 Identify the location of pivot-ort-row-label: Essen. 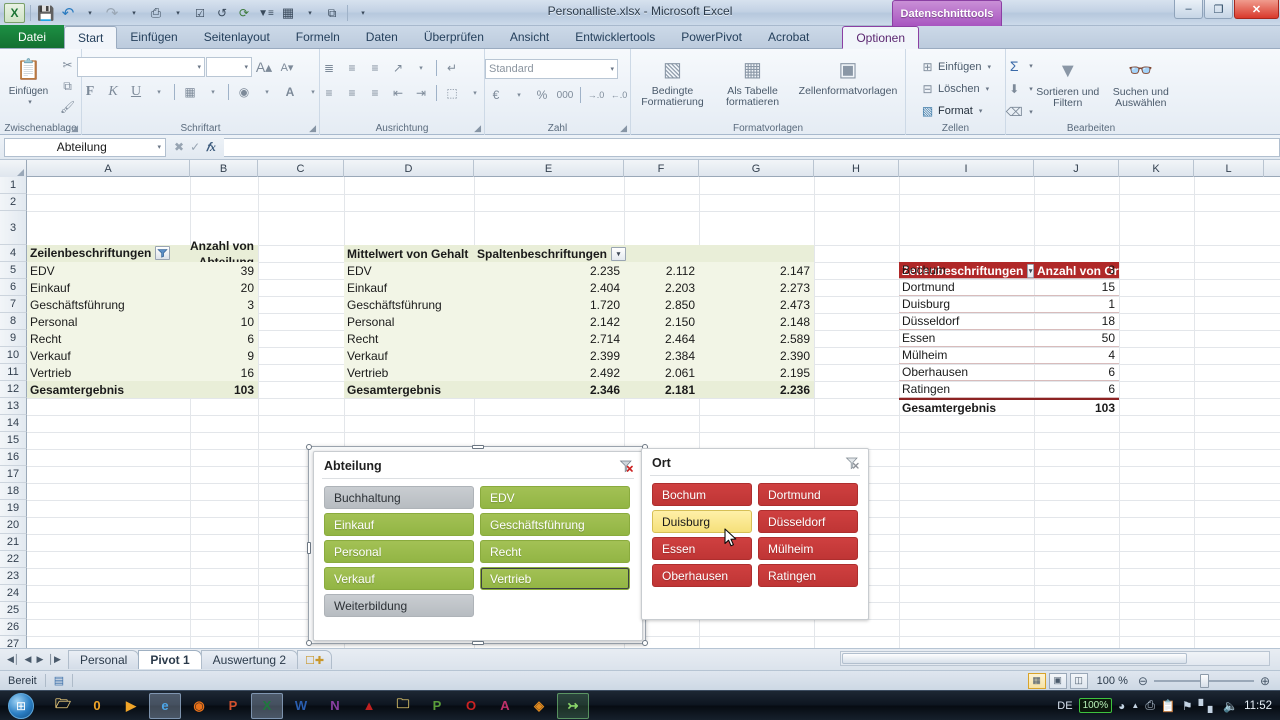
(966, 338).